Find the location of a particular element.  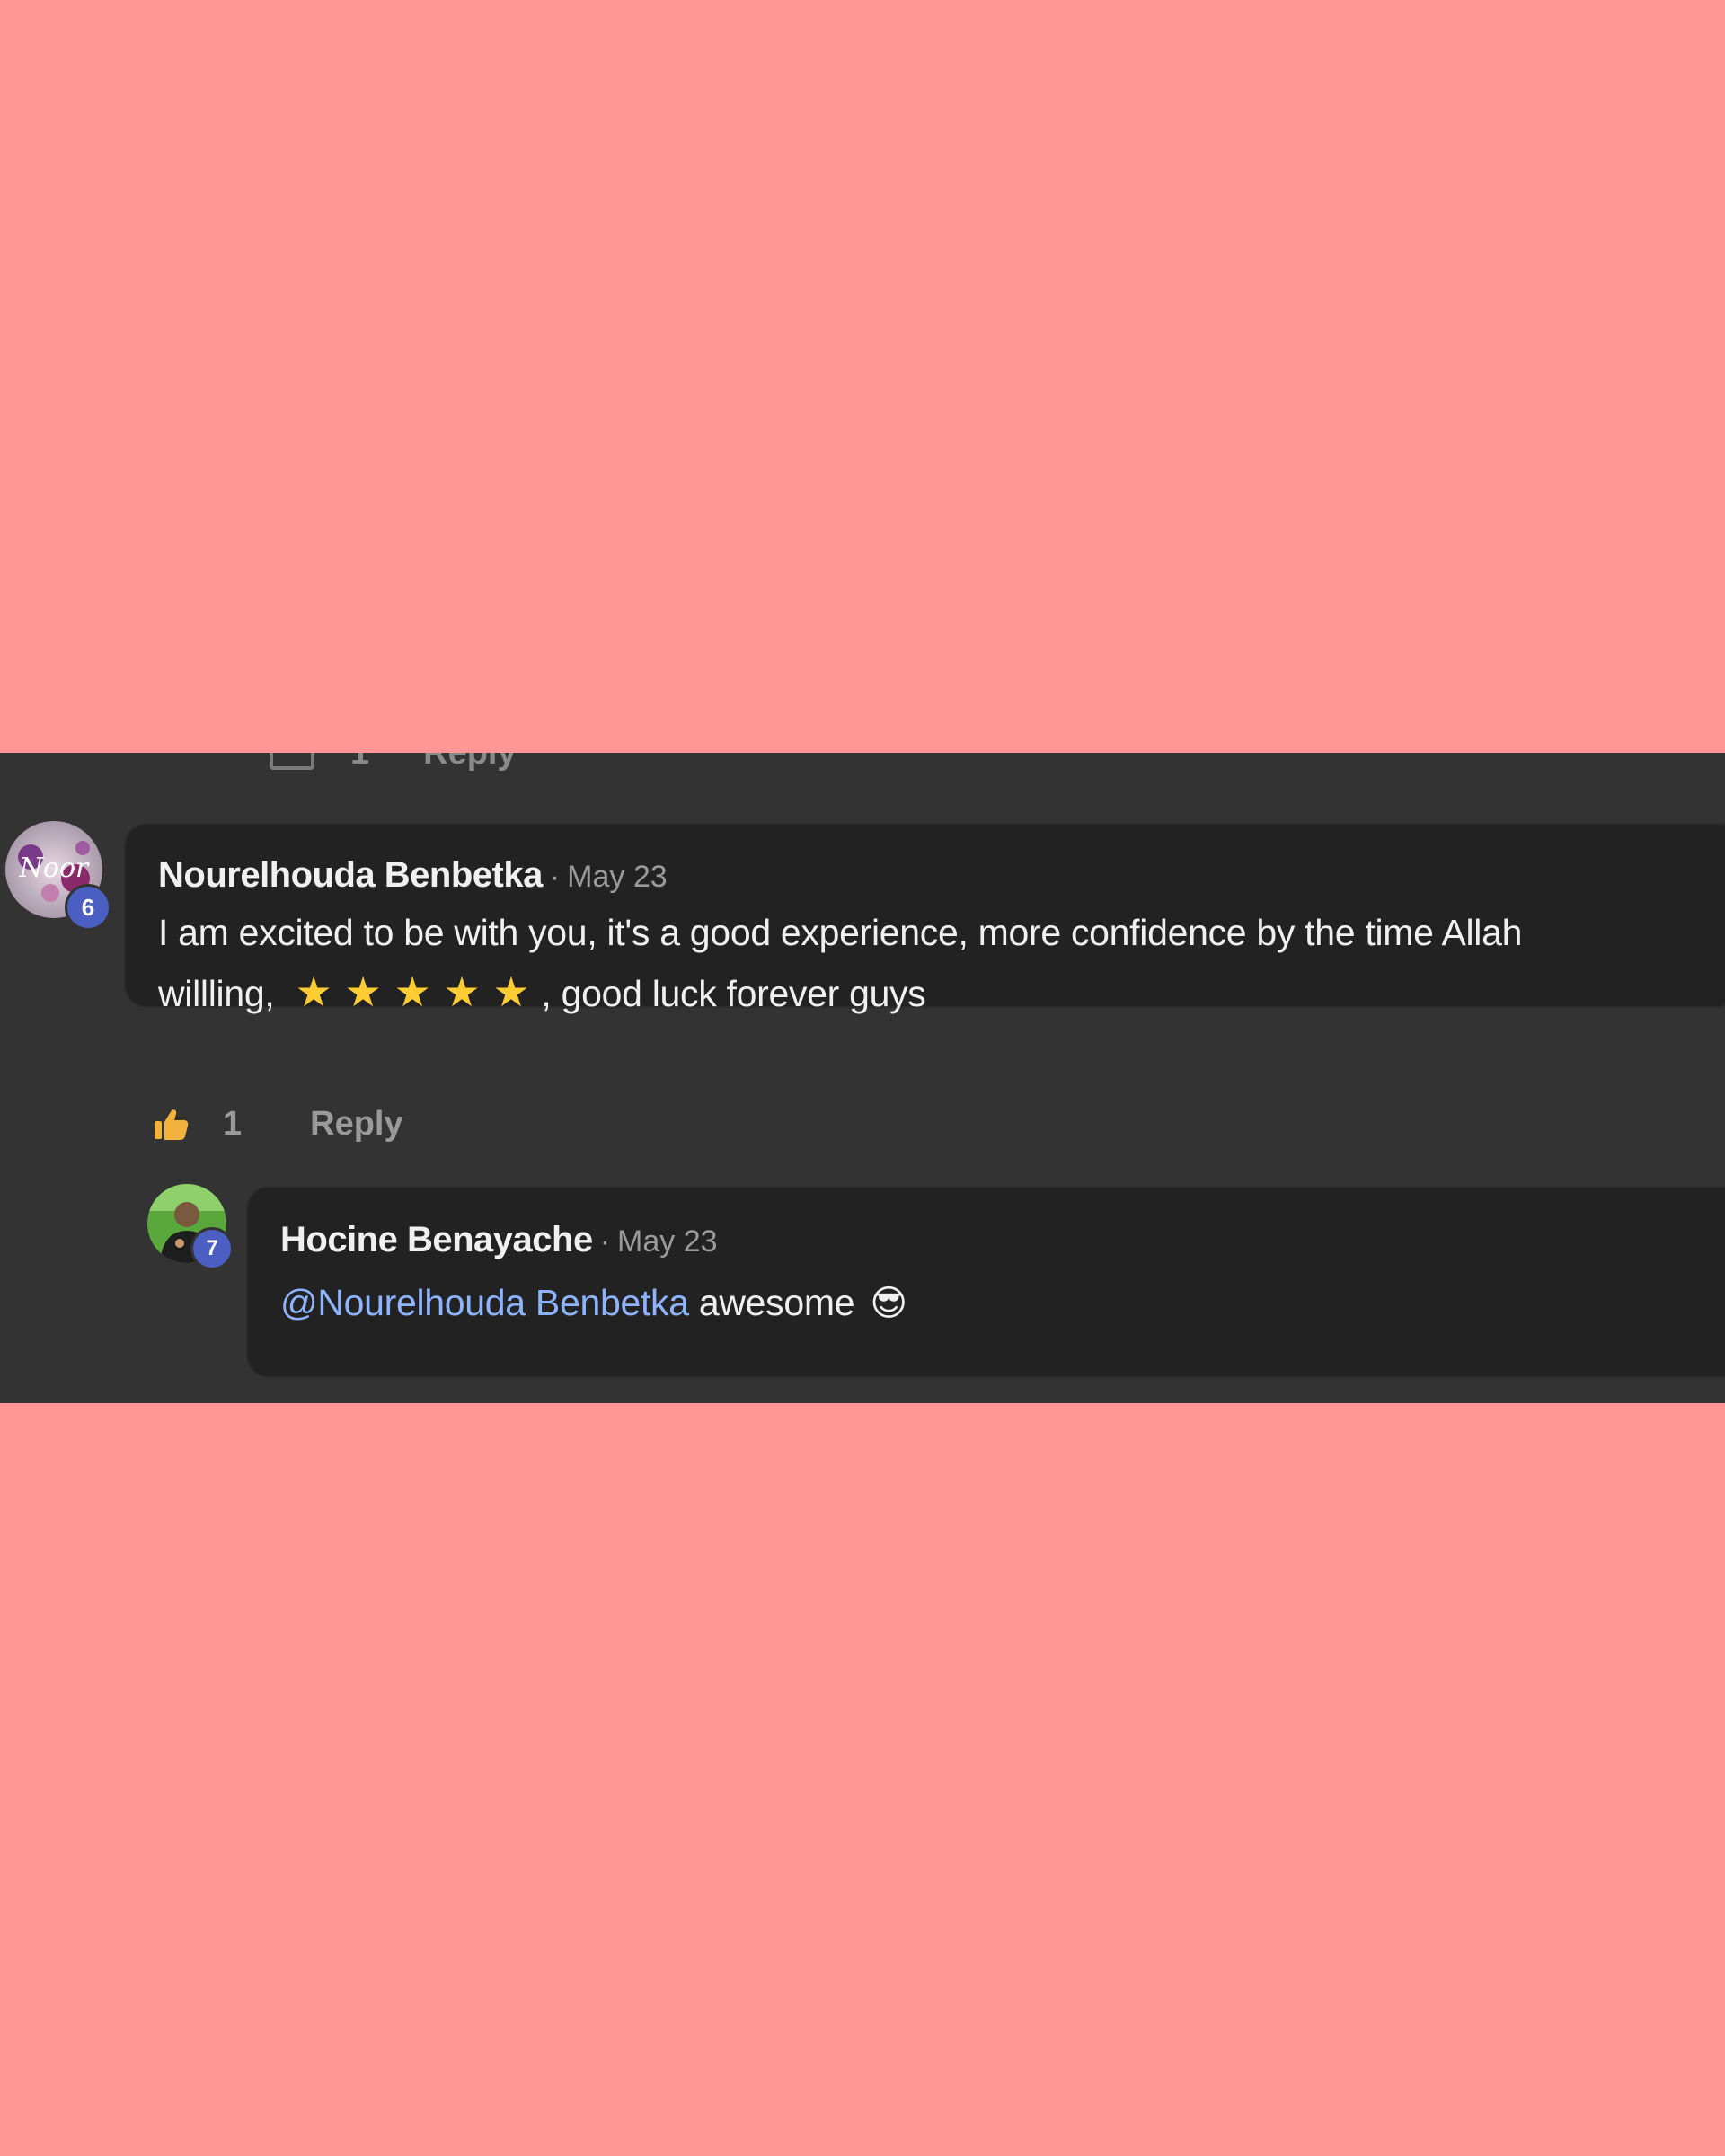

comment-text-line: willling, ★ ★ ★ ★ ★ , good luck forever guys is located at coordinates (941, 992).